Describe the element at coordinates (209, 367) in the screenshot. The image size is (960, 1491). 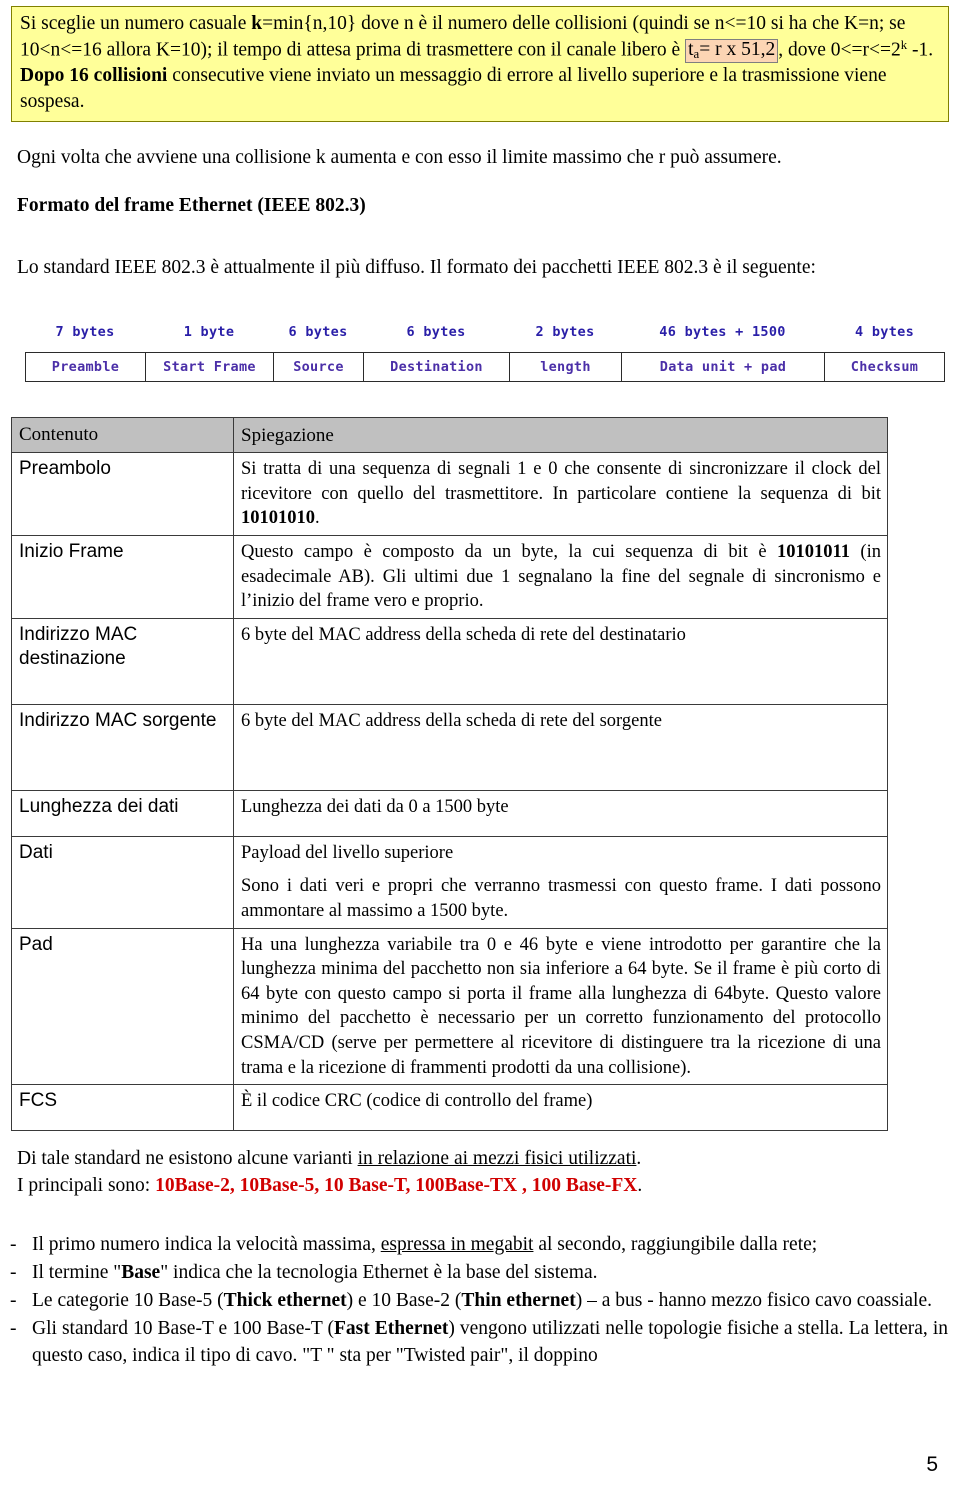
I see `frame-field-start-frame: Start Frame` at that location.